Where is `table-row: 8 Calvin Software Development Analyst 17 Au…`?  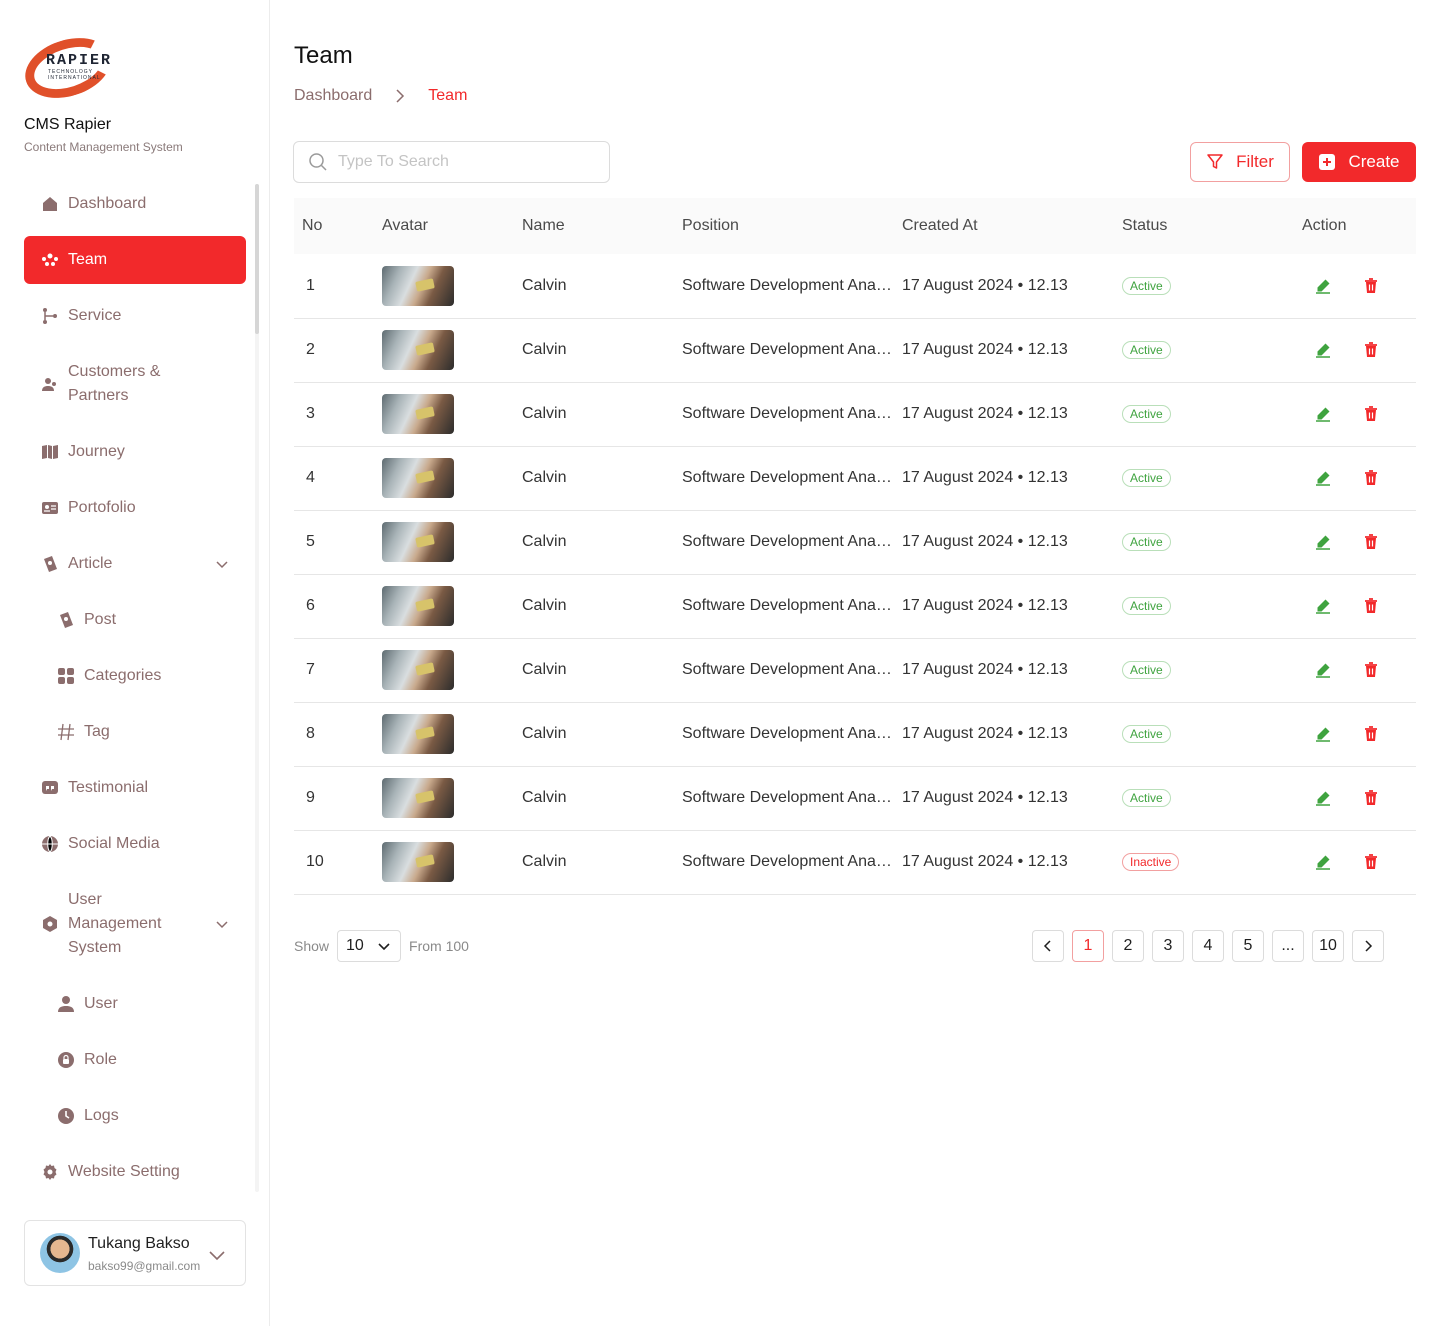 table-row: 8 Calvin Software Development Analyst 17 Au… is located at coordinates (855, 734).